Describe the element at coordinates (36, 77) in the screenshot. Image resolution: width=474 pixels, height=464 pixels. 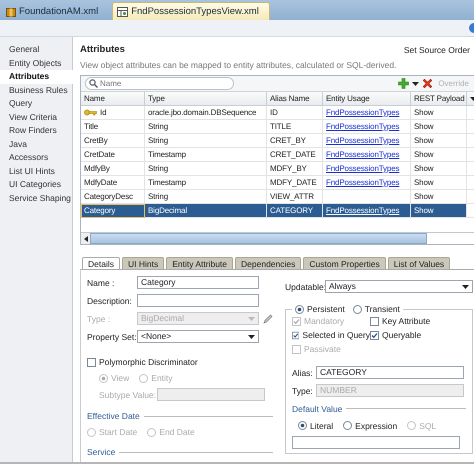
I see `nav-item: Attributes` at that location.